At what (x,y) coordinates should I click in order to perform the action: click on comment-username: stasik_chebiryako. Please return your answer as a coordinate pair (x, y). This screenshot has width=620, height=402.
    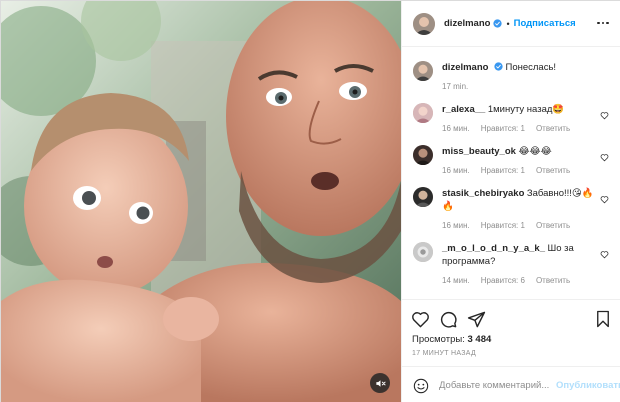
    Looking at the image, I should click on (483, 193).